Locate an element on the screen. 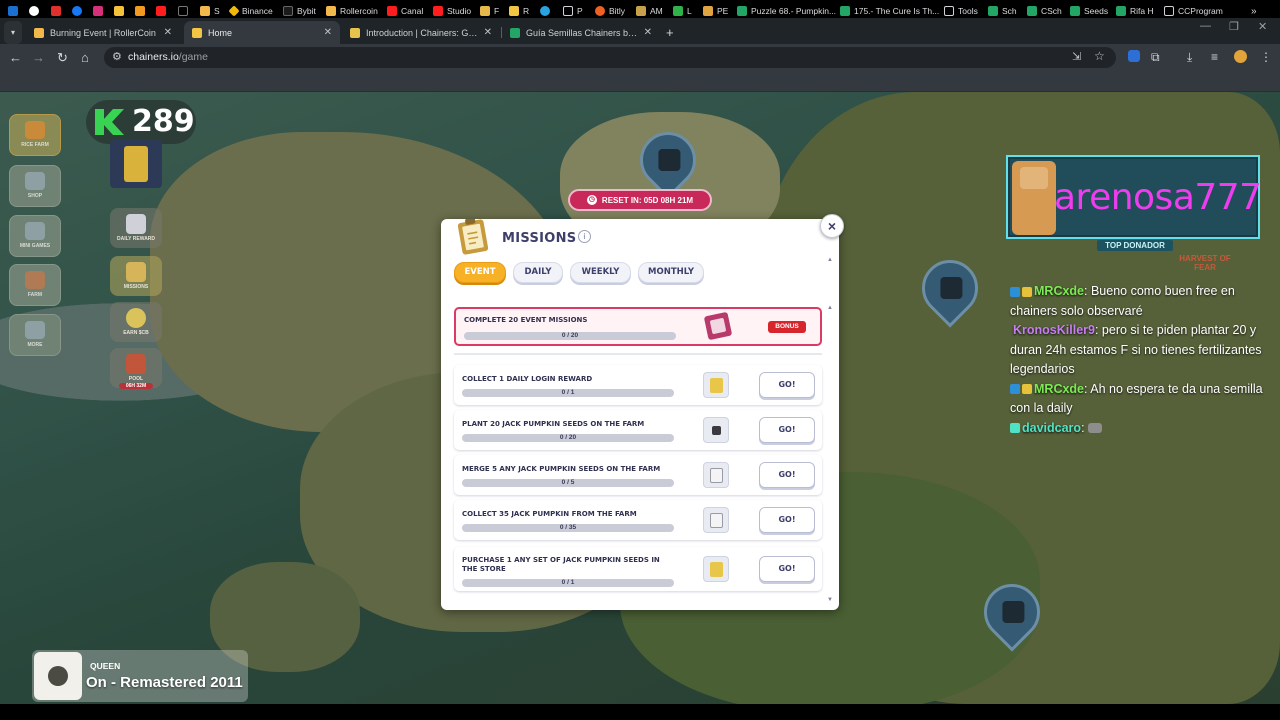 The width and height of the screenshot is (1280, 720). home-icon: ⌂ is located at coordinates (85, 57).